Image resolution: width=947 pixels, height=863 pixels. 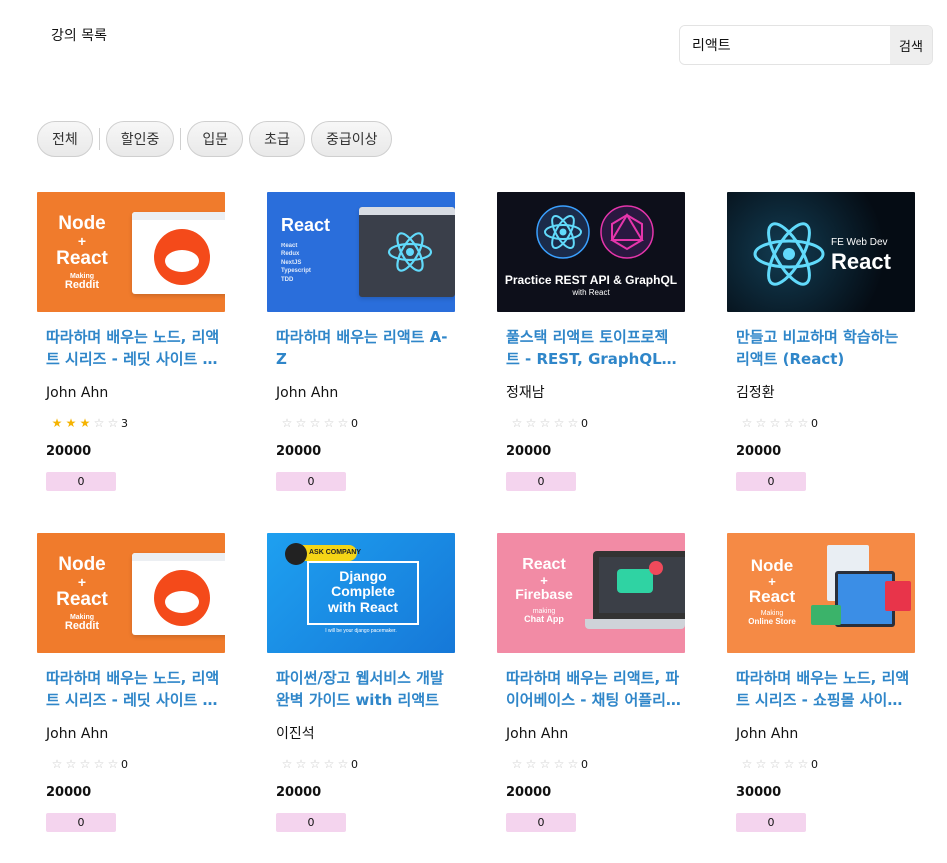 What do you see at coordinates (772, 621) in the screenshot?
I see `thumb-line: Online Store` at bounding box center [772, 621].